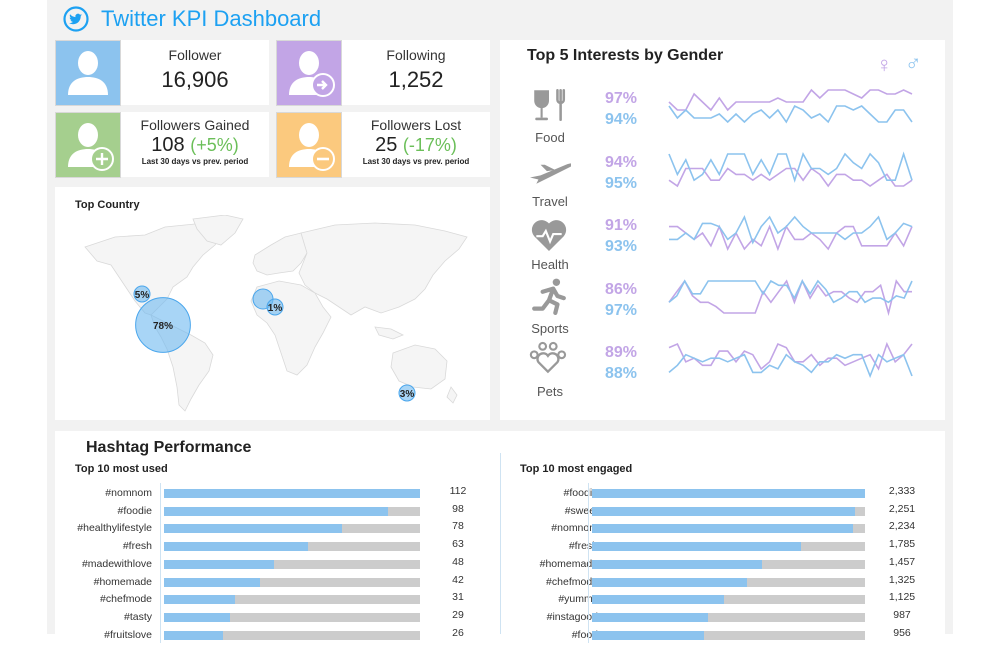 This screenshot has width=1000, height=645. I want to click on hashtag-value: 48, so click(458, 561).